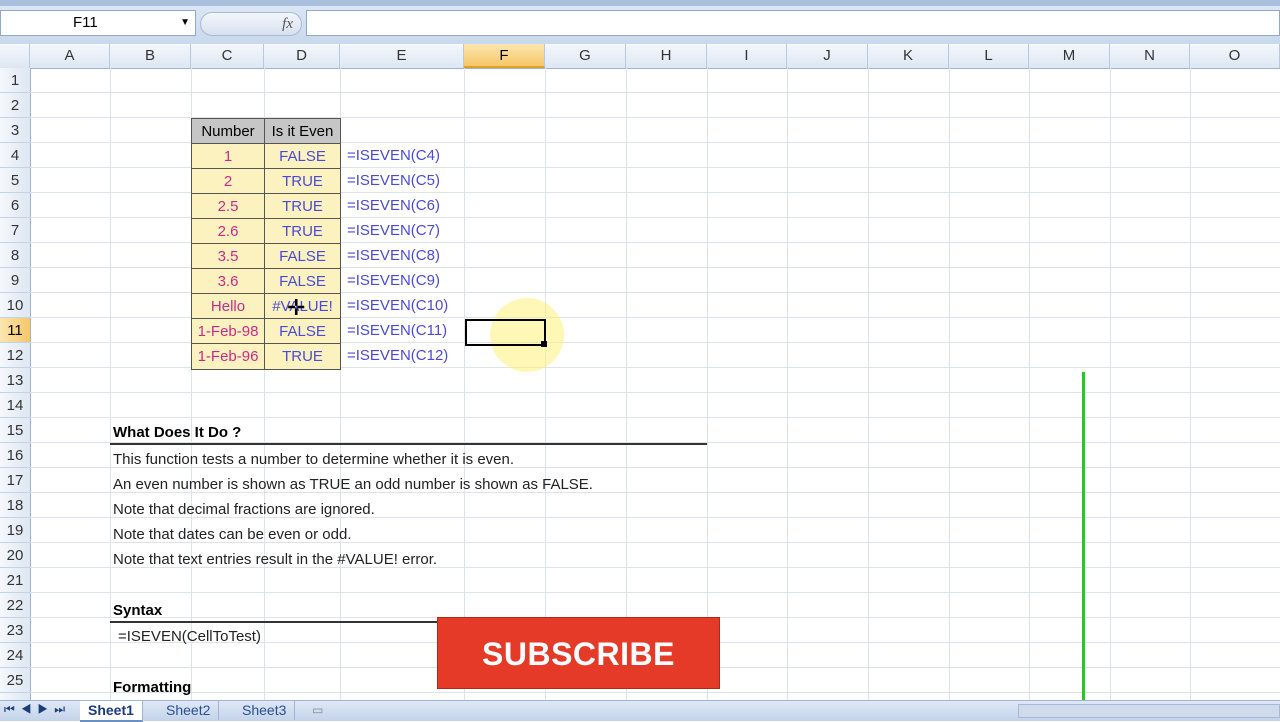 Image resolution: width=1280 pixels, height=722 pixels. Describe the element at coordinates (37, 709) in the screenshot. I see `sheet-nav-arrows-icon: ⏮◀▶⏭` at that location.